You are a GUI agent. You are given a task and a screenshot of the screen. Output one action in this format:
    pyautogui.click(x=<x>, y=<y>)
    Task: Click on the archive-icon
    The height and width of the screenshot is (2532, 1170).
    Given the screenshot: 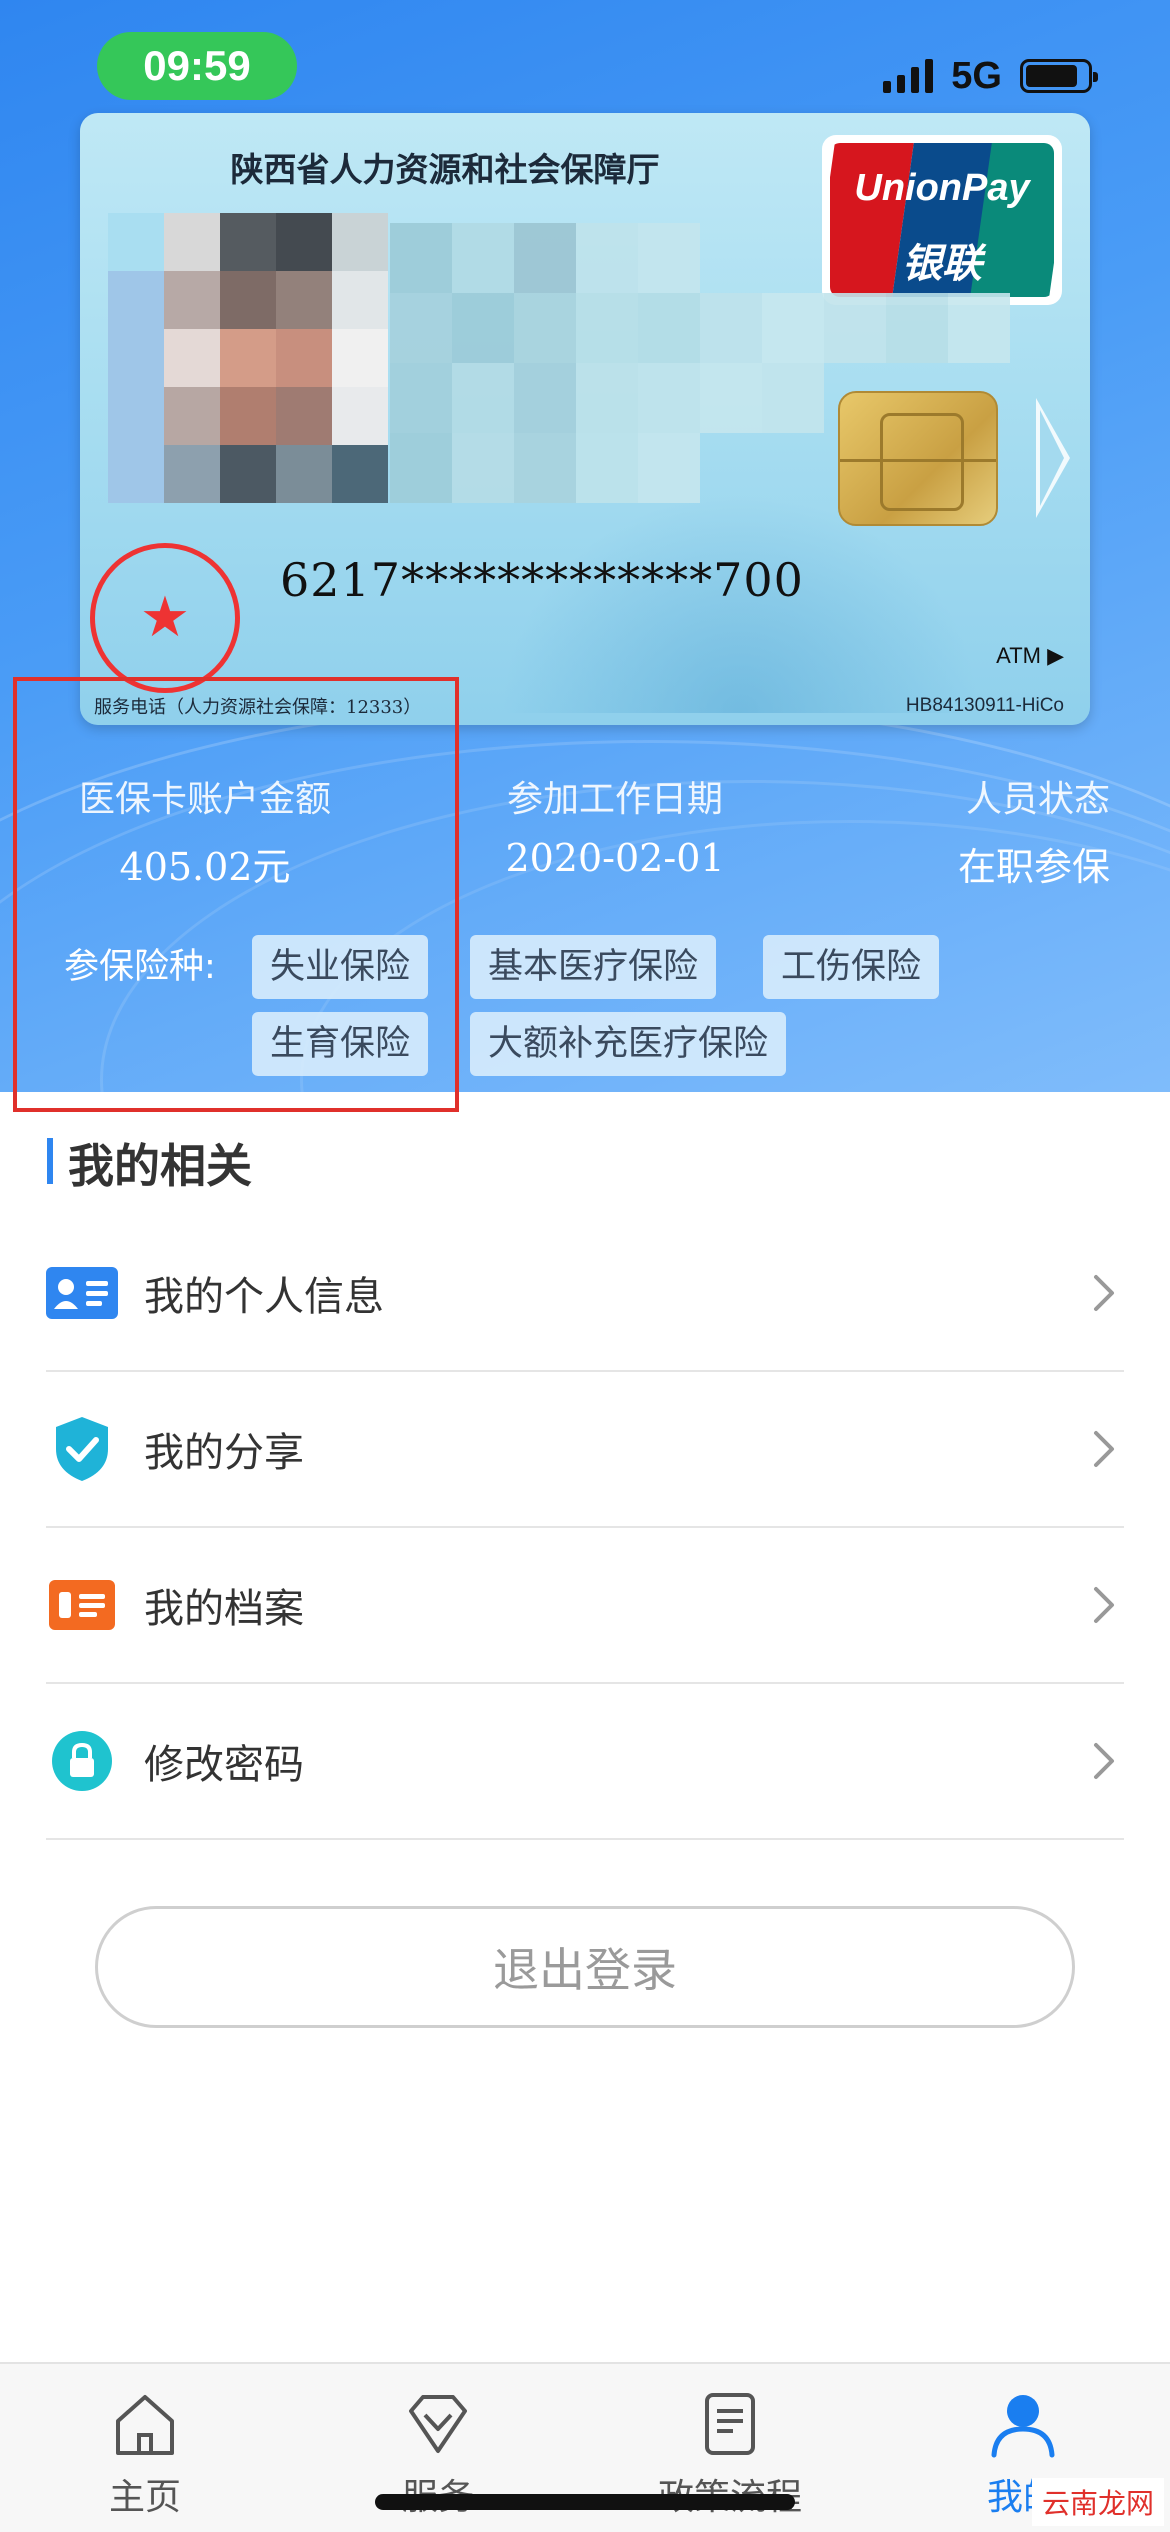 What is the action you would take?
    pyautogui.click(x=82, y=1605)
    